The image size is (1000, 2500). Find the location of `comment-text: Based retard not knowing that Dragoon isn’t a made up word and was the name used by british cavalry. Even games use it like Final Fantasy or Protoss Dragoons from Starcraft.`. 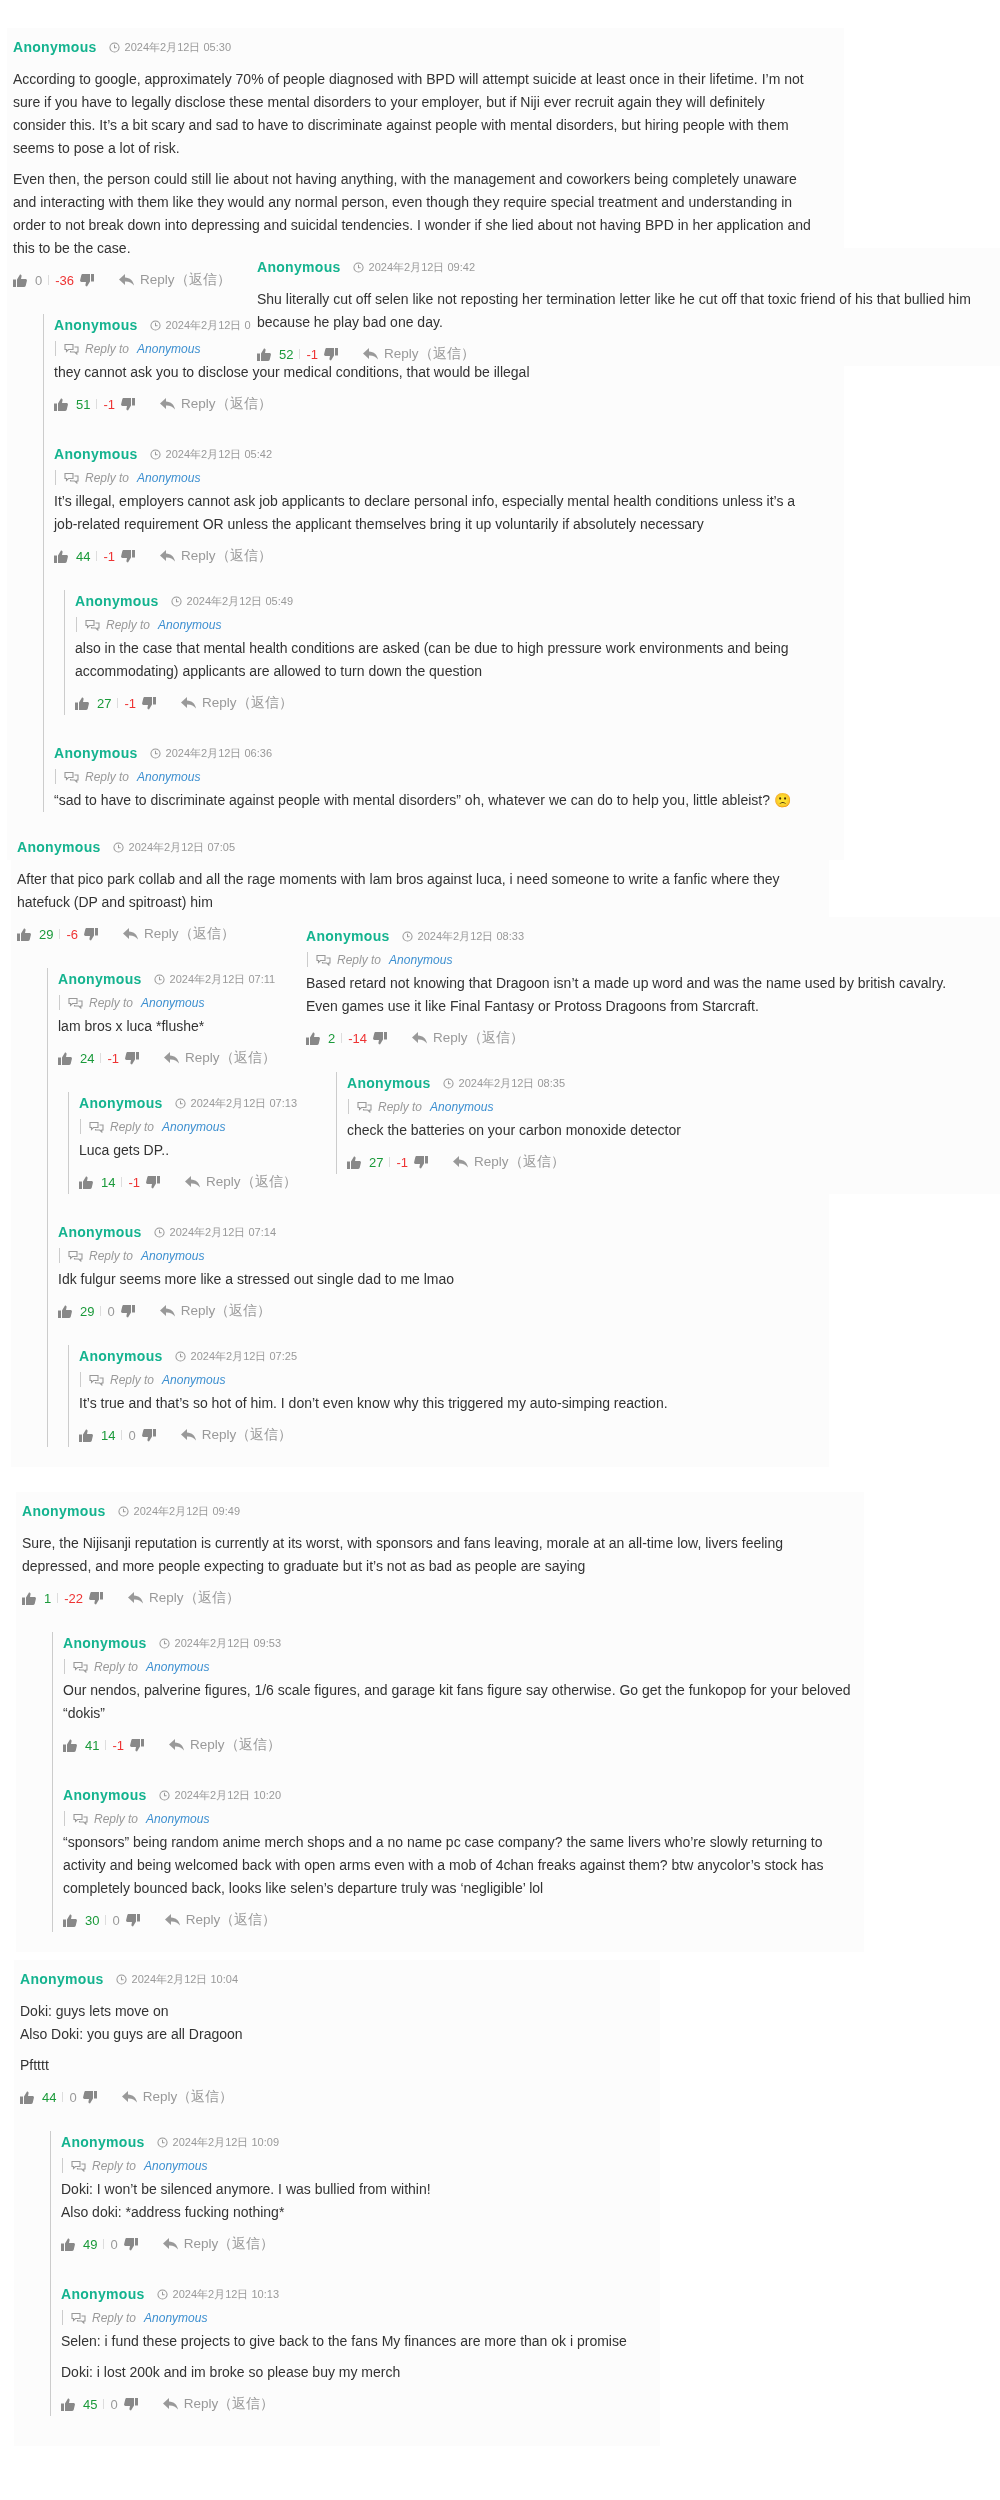

comment-text: Based retard not knowing that Dragoon isn’t a made up word and was the name used by british cavalry. Even games use it like Final Fantasy or Protoss Dragoons from Starcraft. is located at coordinates (627, 995).